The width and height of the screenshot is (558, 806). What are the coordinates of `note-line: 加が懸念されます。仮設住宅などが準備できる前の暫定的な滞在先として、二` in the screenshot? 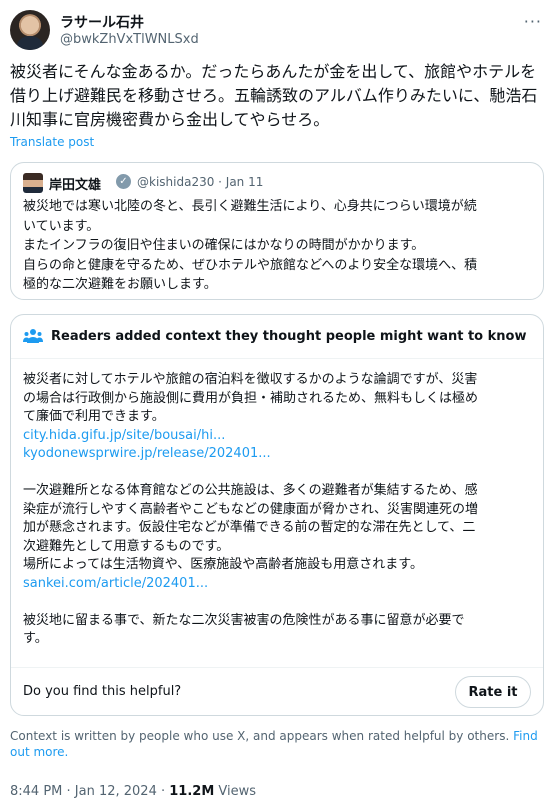 It's located at (249, 527).